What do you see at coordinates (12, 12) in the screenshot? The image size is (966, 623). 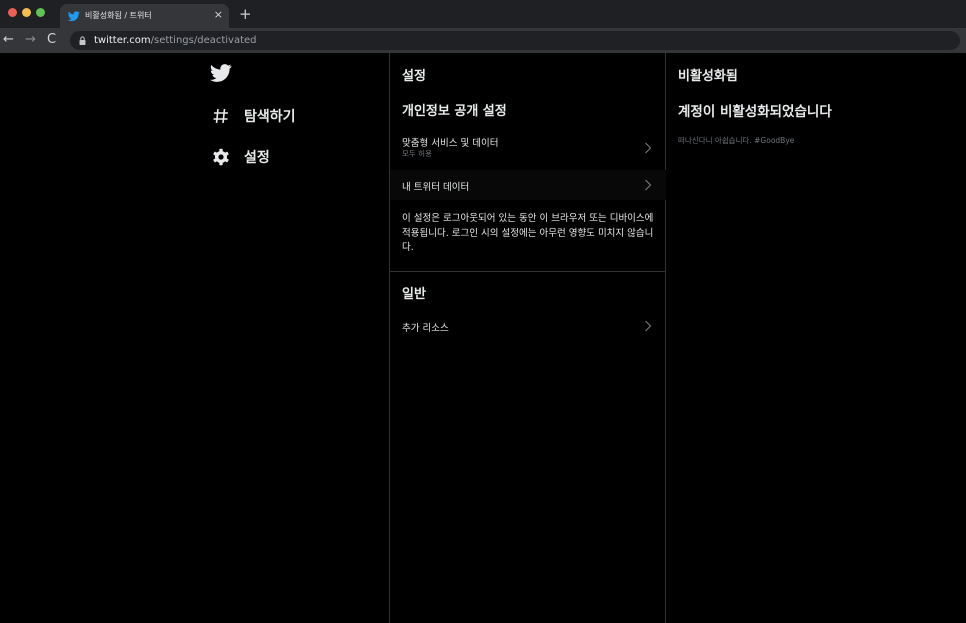 I see `close-window-button` at bounding box center [12, 12].